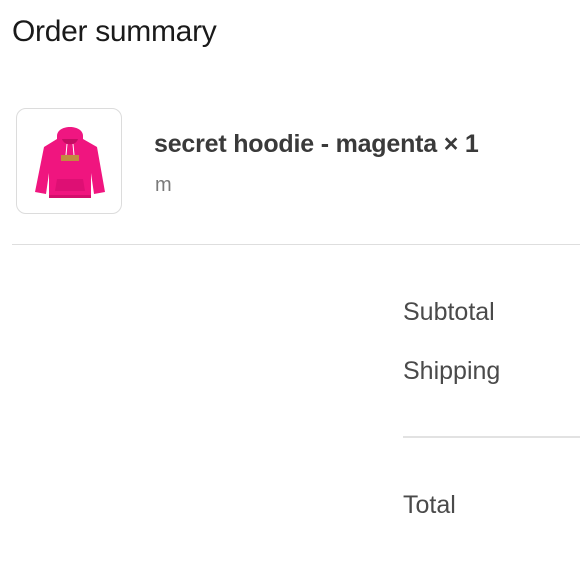 Image resolution: width=580 pixels, height=580 pixels. I want to click on product-thumbnail, so click(69, 161).